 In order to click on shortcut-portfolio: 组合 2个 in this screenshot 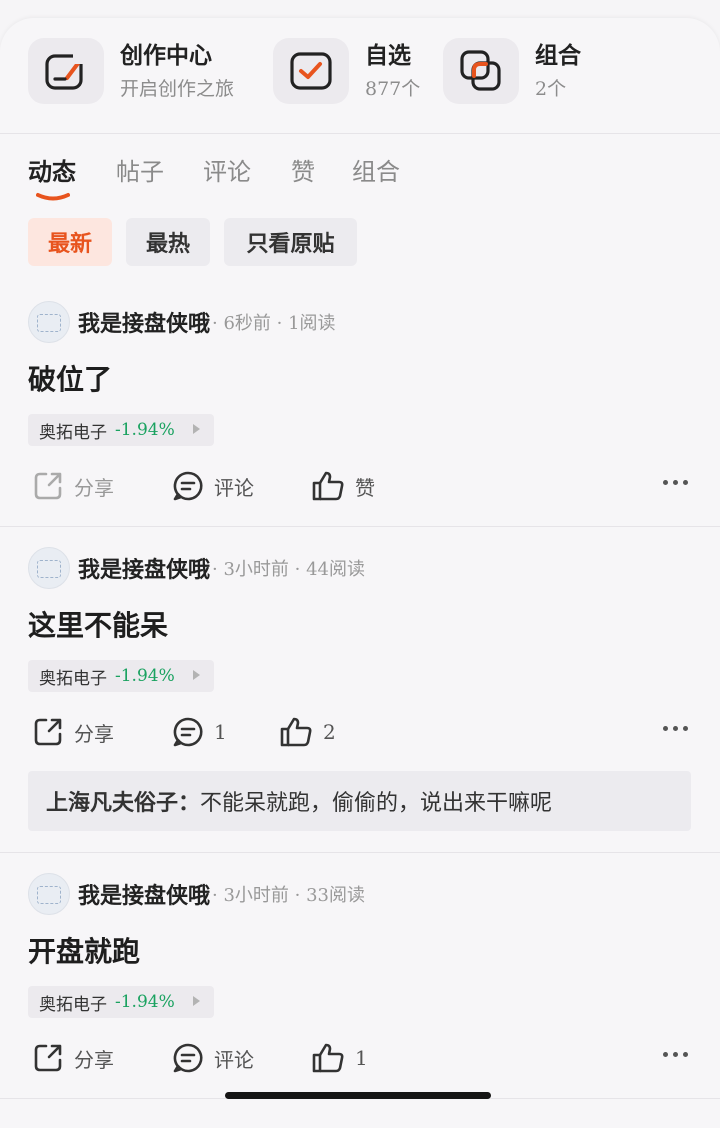, I will do `click(512, 71)`.